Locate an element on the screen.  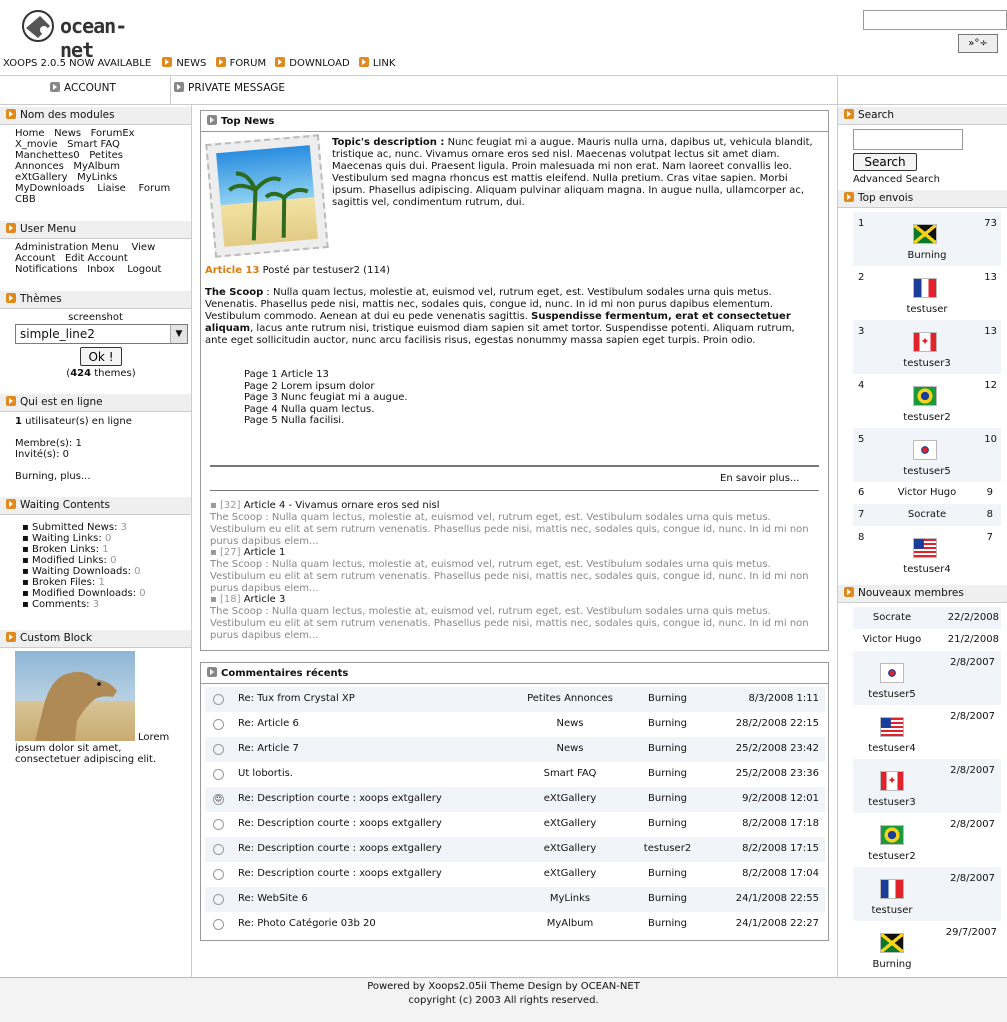
table-row: Re: Article 6 News Burning 28/2/2008 22:15 is located at coordinates (515, 724).